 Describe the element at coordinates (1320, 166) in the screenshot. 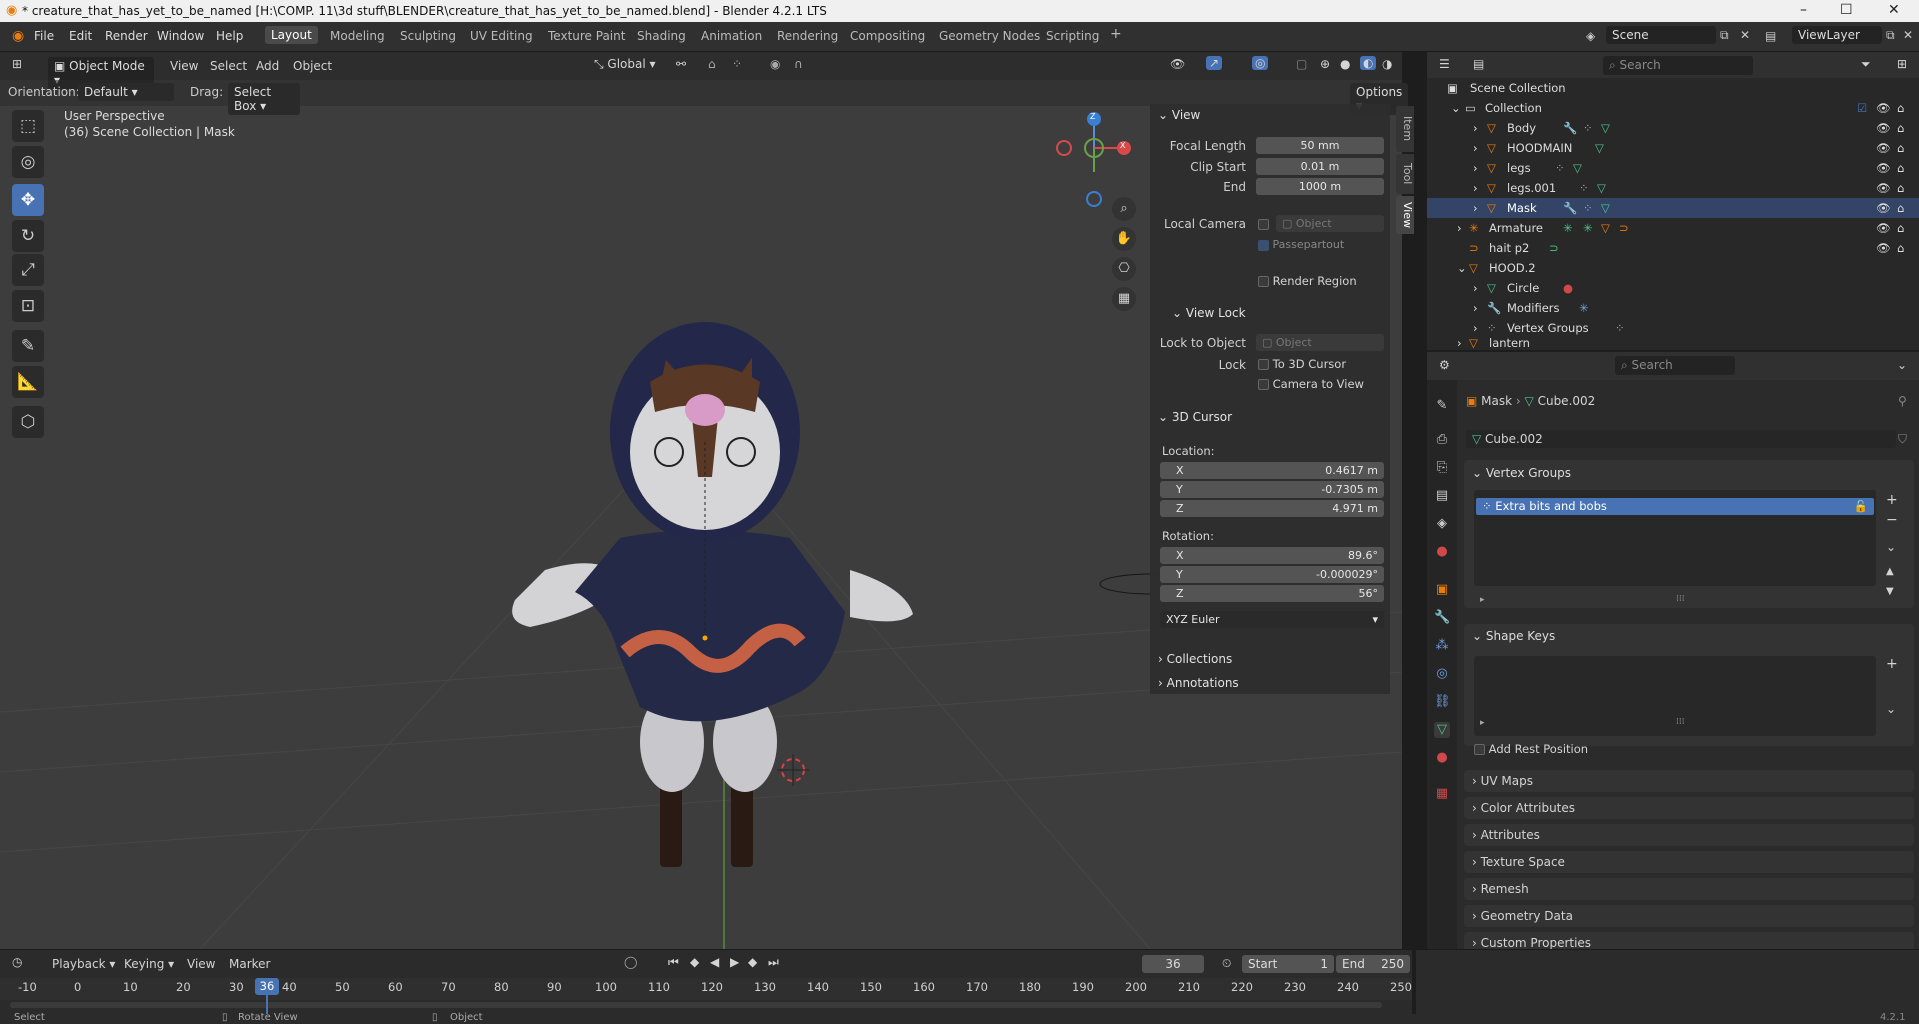

I see `clip-start-field: 0.01 m` at that location.